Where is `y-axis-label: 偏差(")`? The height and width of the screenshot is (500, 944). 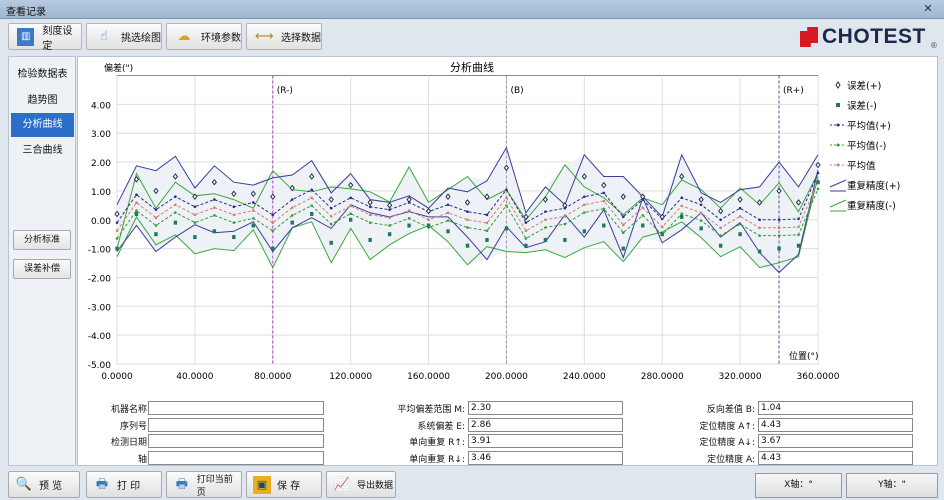 y-axis-label: 偏差(") is located at coordinates (118, 68).